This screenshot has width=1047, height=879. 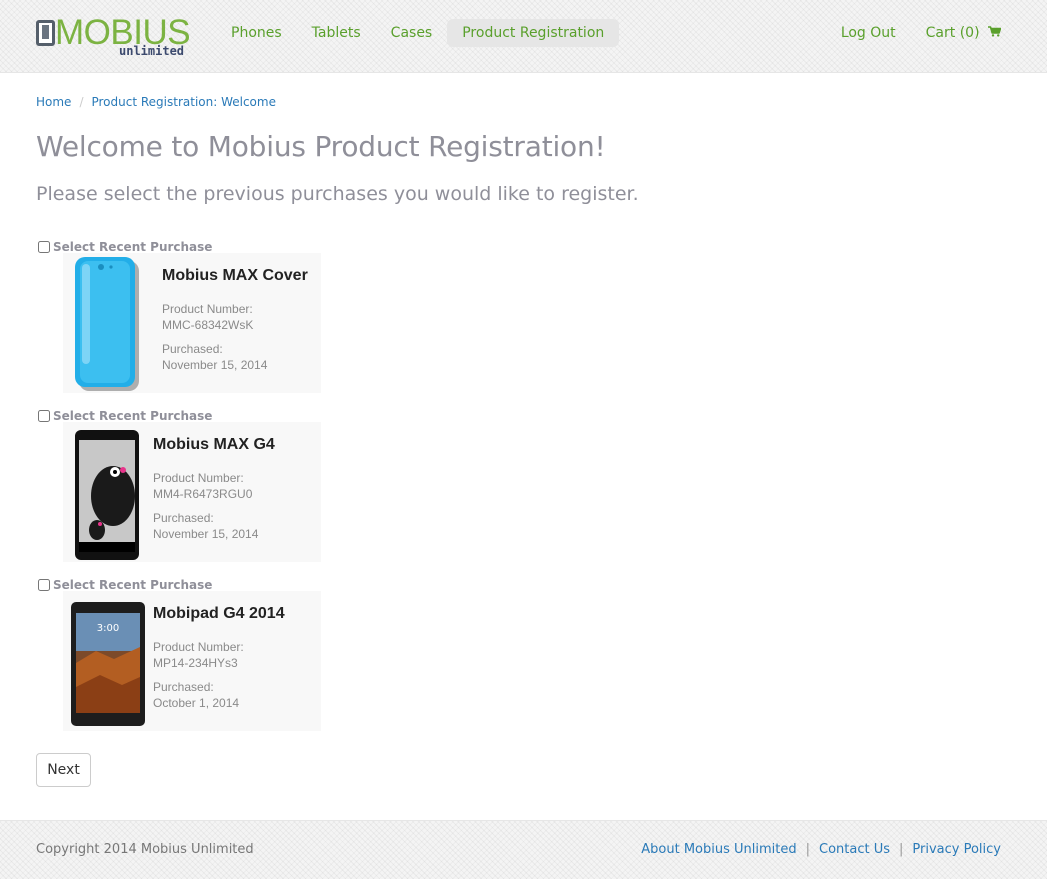 I want to click on breadcrumb: Home / Product Registration: Welcome, so click(x=156, y=102).